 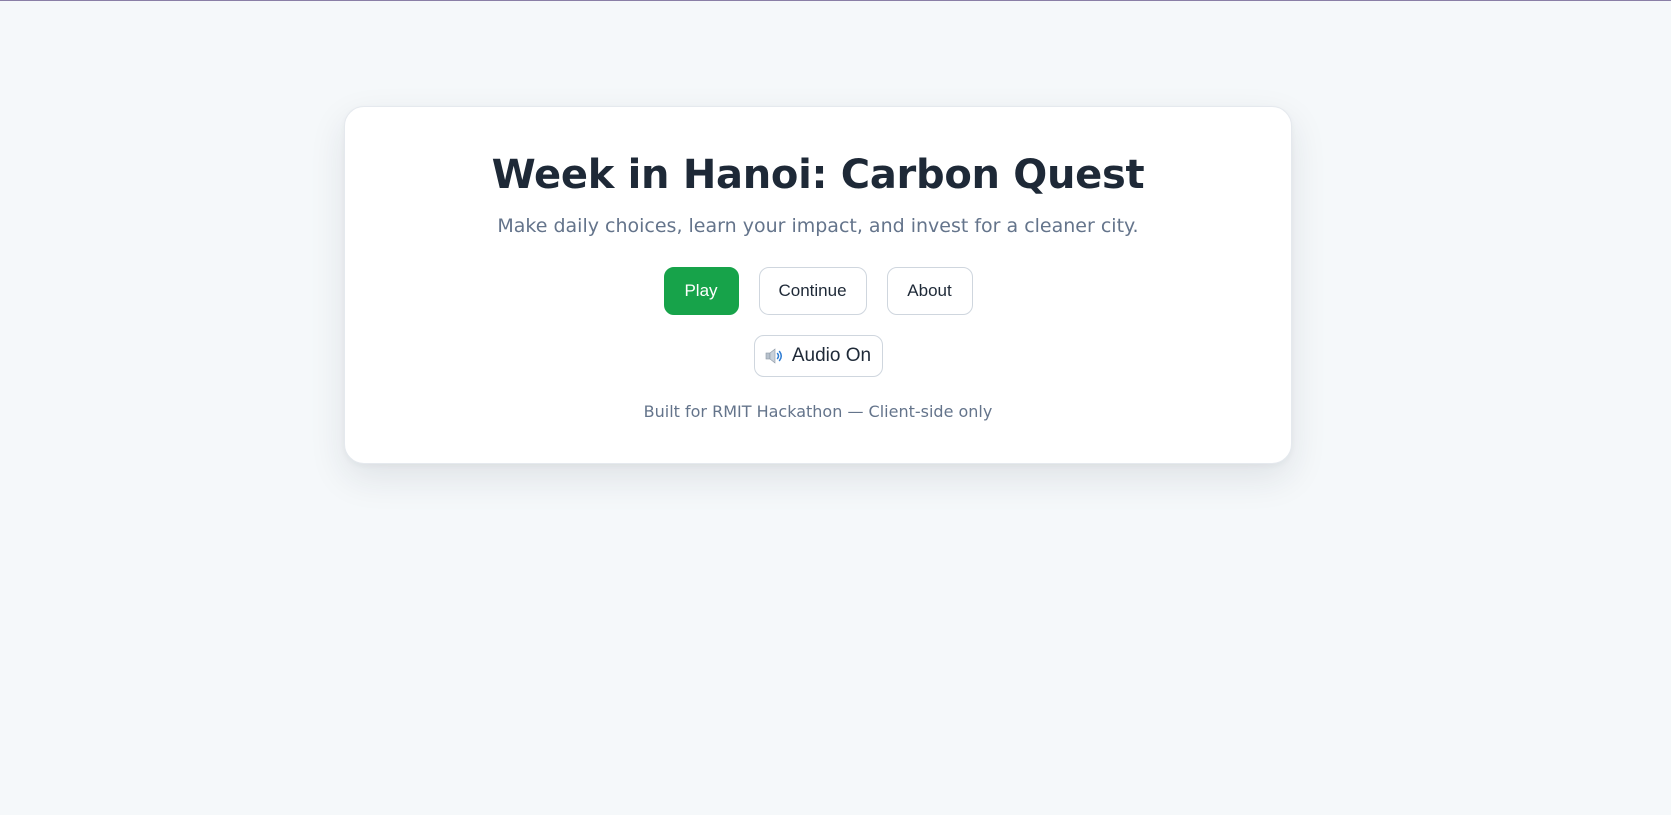 What do you see at coordinates (775, 356) in the screenshot?
I see `speaker-icon` at bounding box center [775, 356].